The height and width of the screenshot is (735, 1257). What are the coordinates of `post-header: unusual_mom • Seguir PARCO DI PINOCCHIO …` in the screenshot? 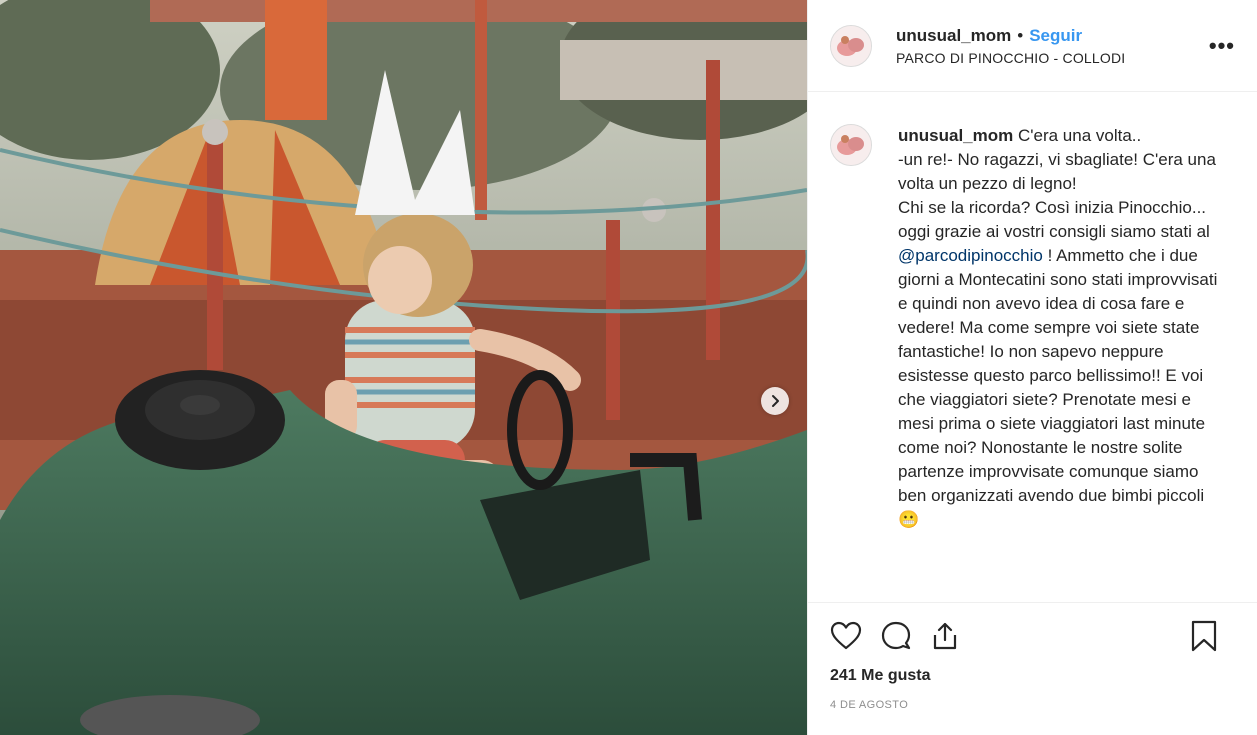 It's located at (1032, 46).